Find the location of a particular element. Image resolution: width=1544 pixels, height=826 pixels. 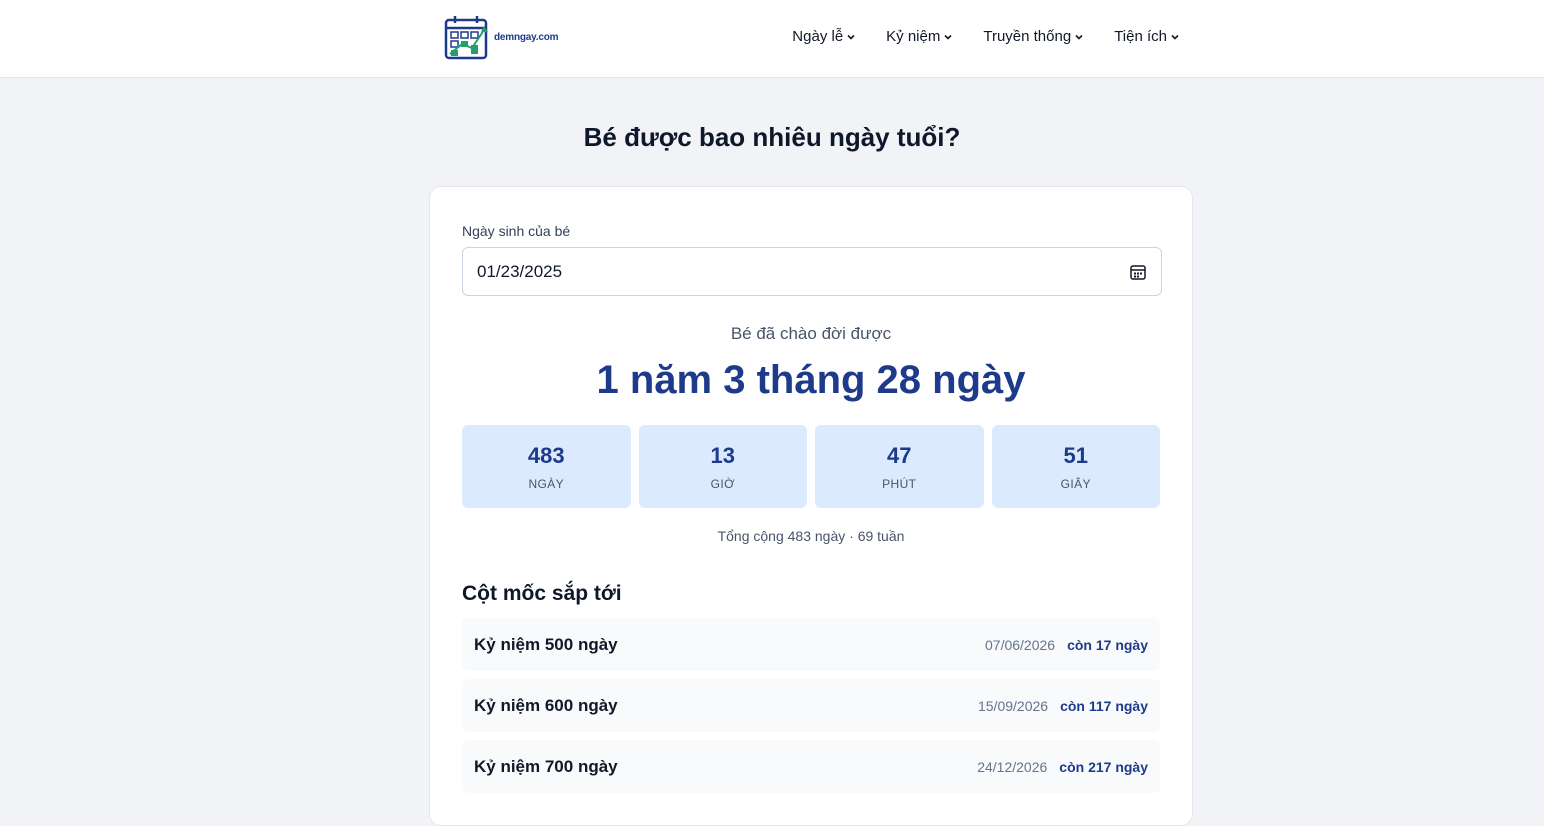

stat-hours: 13 GIỜ is located at coordinates (722, 466).